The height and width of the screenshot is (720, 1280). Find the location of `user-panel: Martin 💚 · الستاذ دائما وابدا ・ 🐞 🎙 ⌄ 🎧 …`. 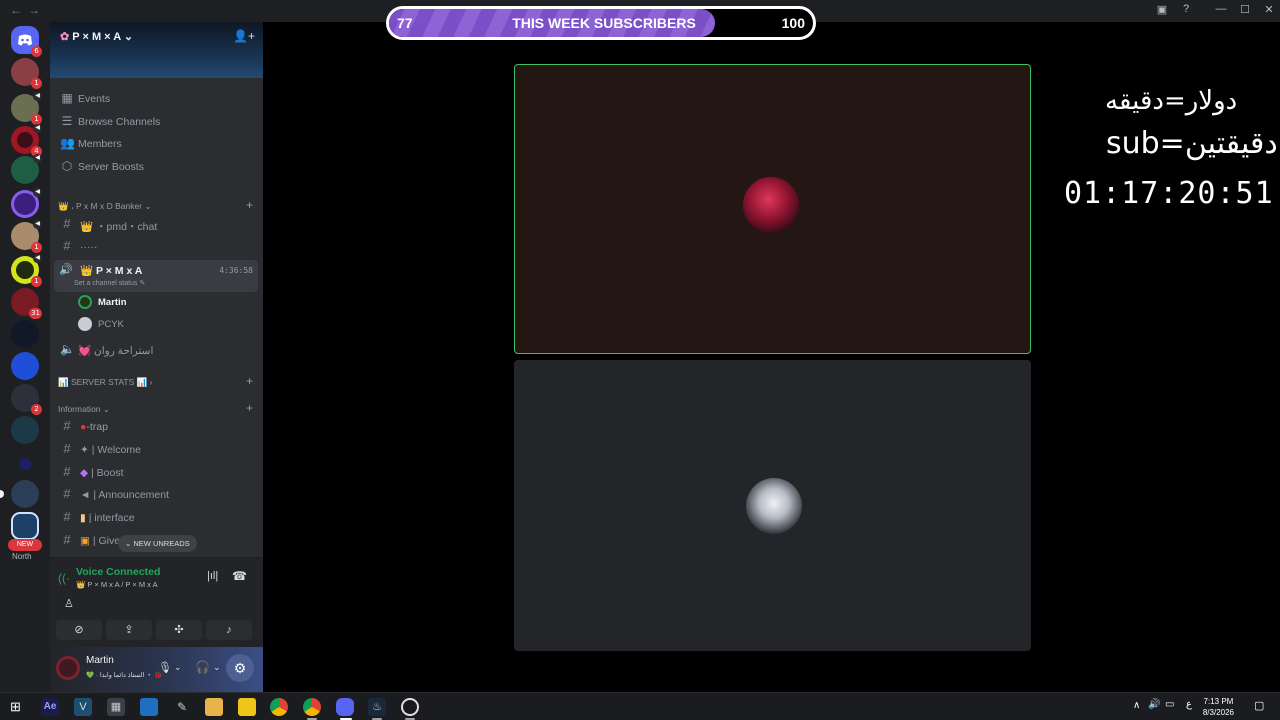

user-panel: Martin 💚 · الستاذ دائما وابدا ・ 🐞 🎙 ⌄ 🎧 … is located at coordinates (156, 669).